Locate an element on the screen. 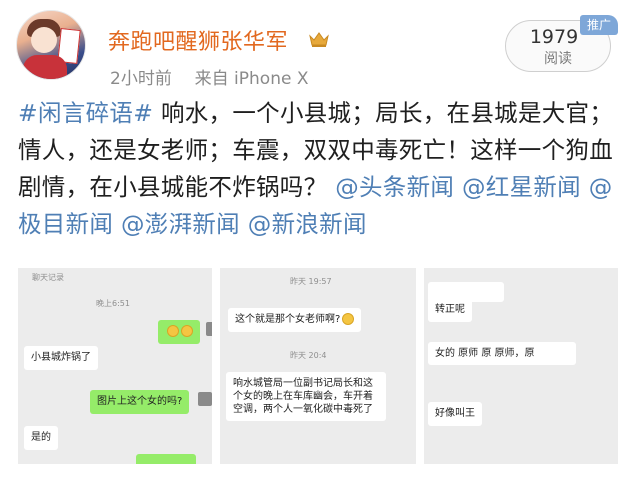  chat-bubble-transfer: 转正呢 is located at coordinates (450, 310).